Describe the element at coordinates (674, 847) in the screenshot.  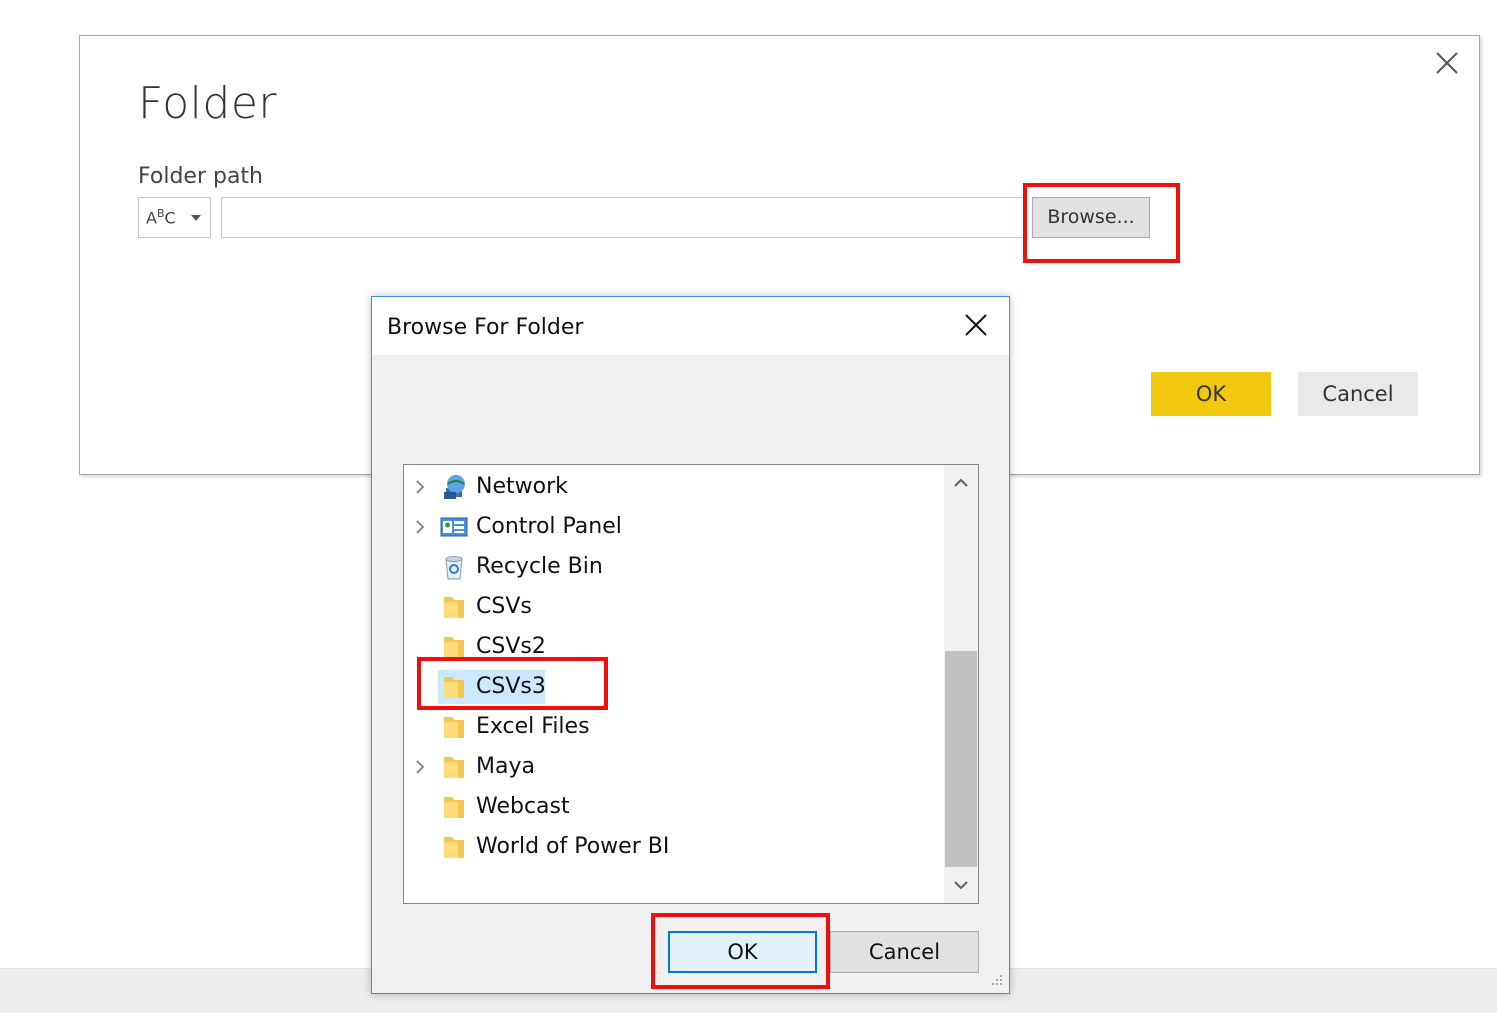
I see `tree-item-world-of-power-bi: World of Power BI` at that location.